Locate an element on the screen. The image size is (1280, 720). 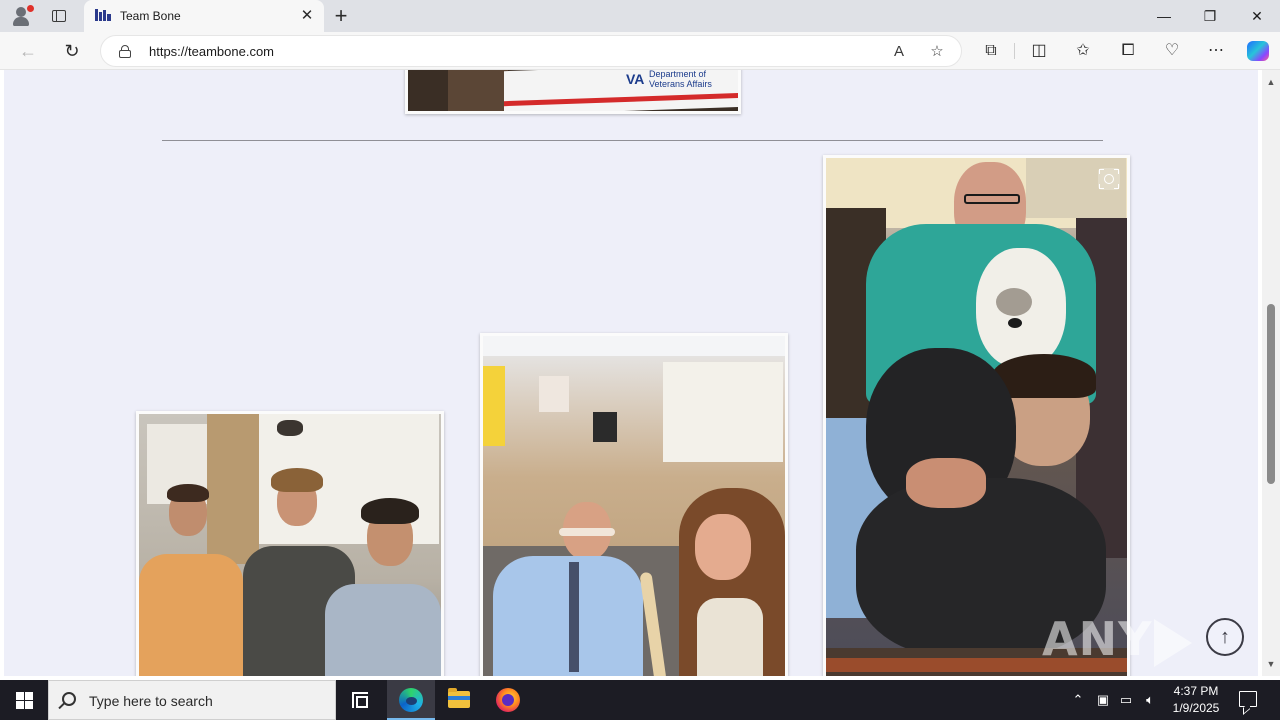
section-divider is located at coordinates (632, 140).